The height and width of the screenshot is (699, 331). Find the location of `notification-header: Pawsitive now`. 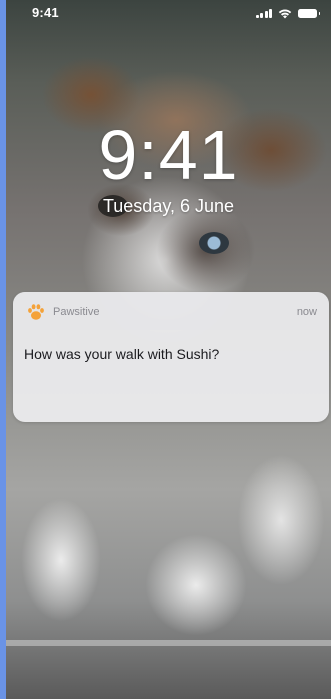

notification-header: Pawsitive now is located at coordinates (171, 311).